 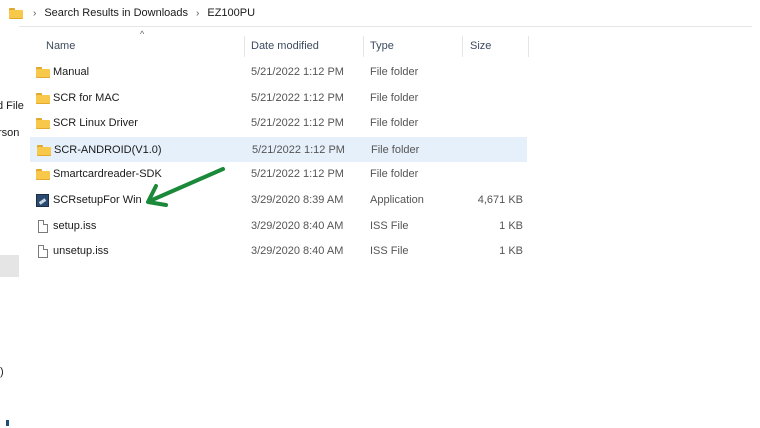 What do you see at coordinates (7, 423) in the screenshot?
I see `nav-item-marker` at bounding box center [7, 423].